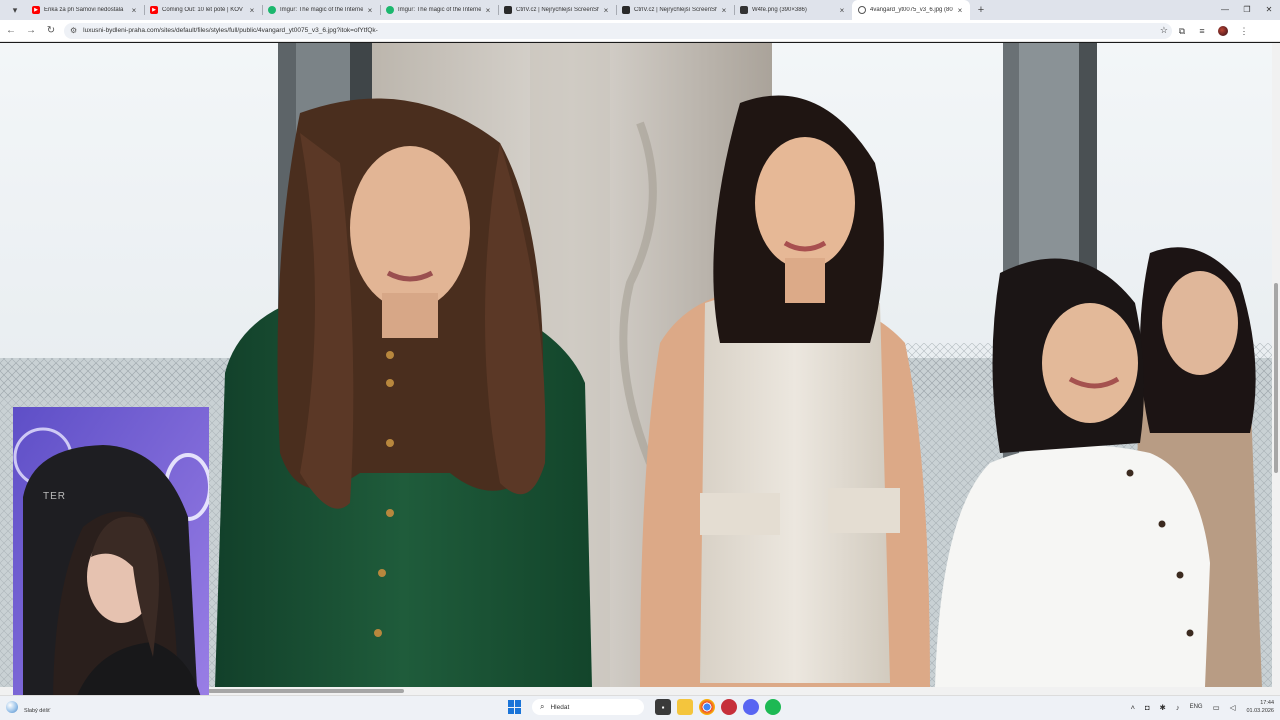 Image resolution: width=1280 pixels, height=720 pixels. Describe the element at coordinates (1244, 31) in the screenshot. I see `menu-icon: ⋮` at that location.